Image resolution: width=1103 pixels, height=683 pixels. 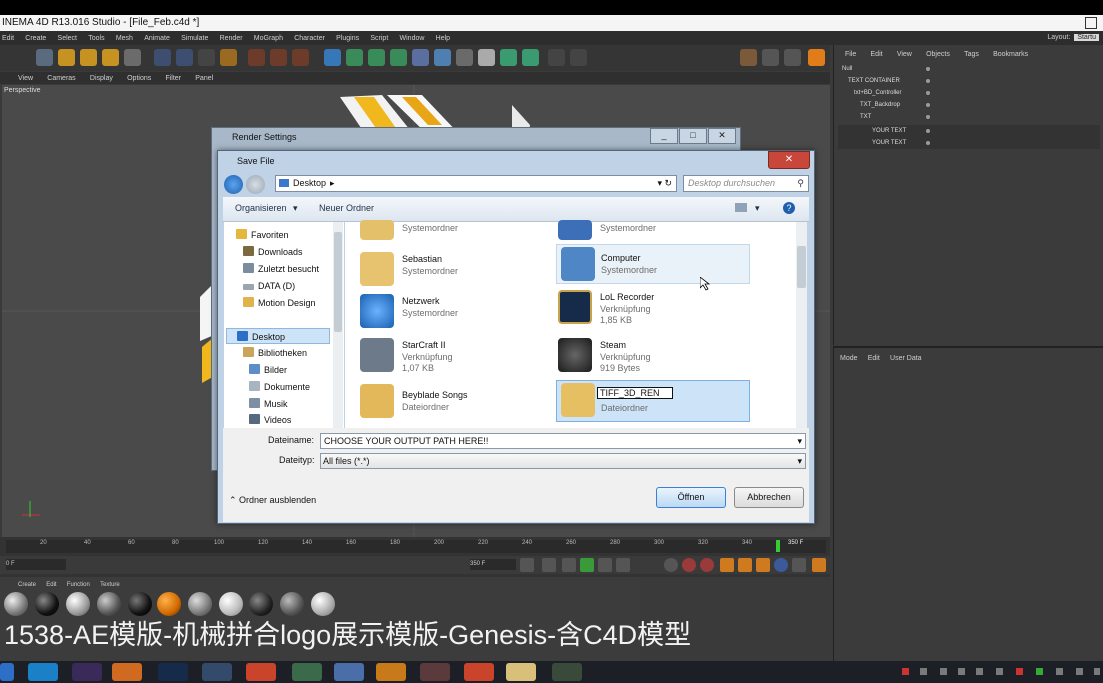 What do you see at coordinates (132, 57) in the screenshot?
I see `select-tool-icon` at bounding box center [132, 57].